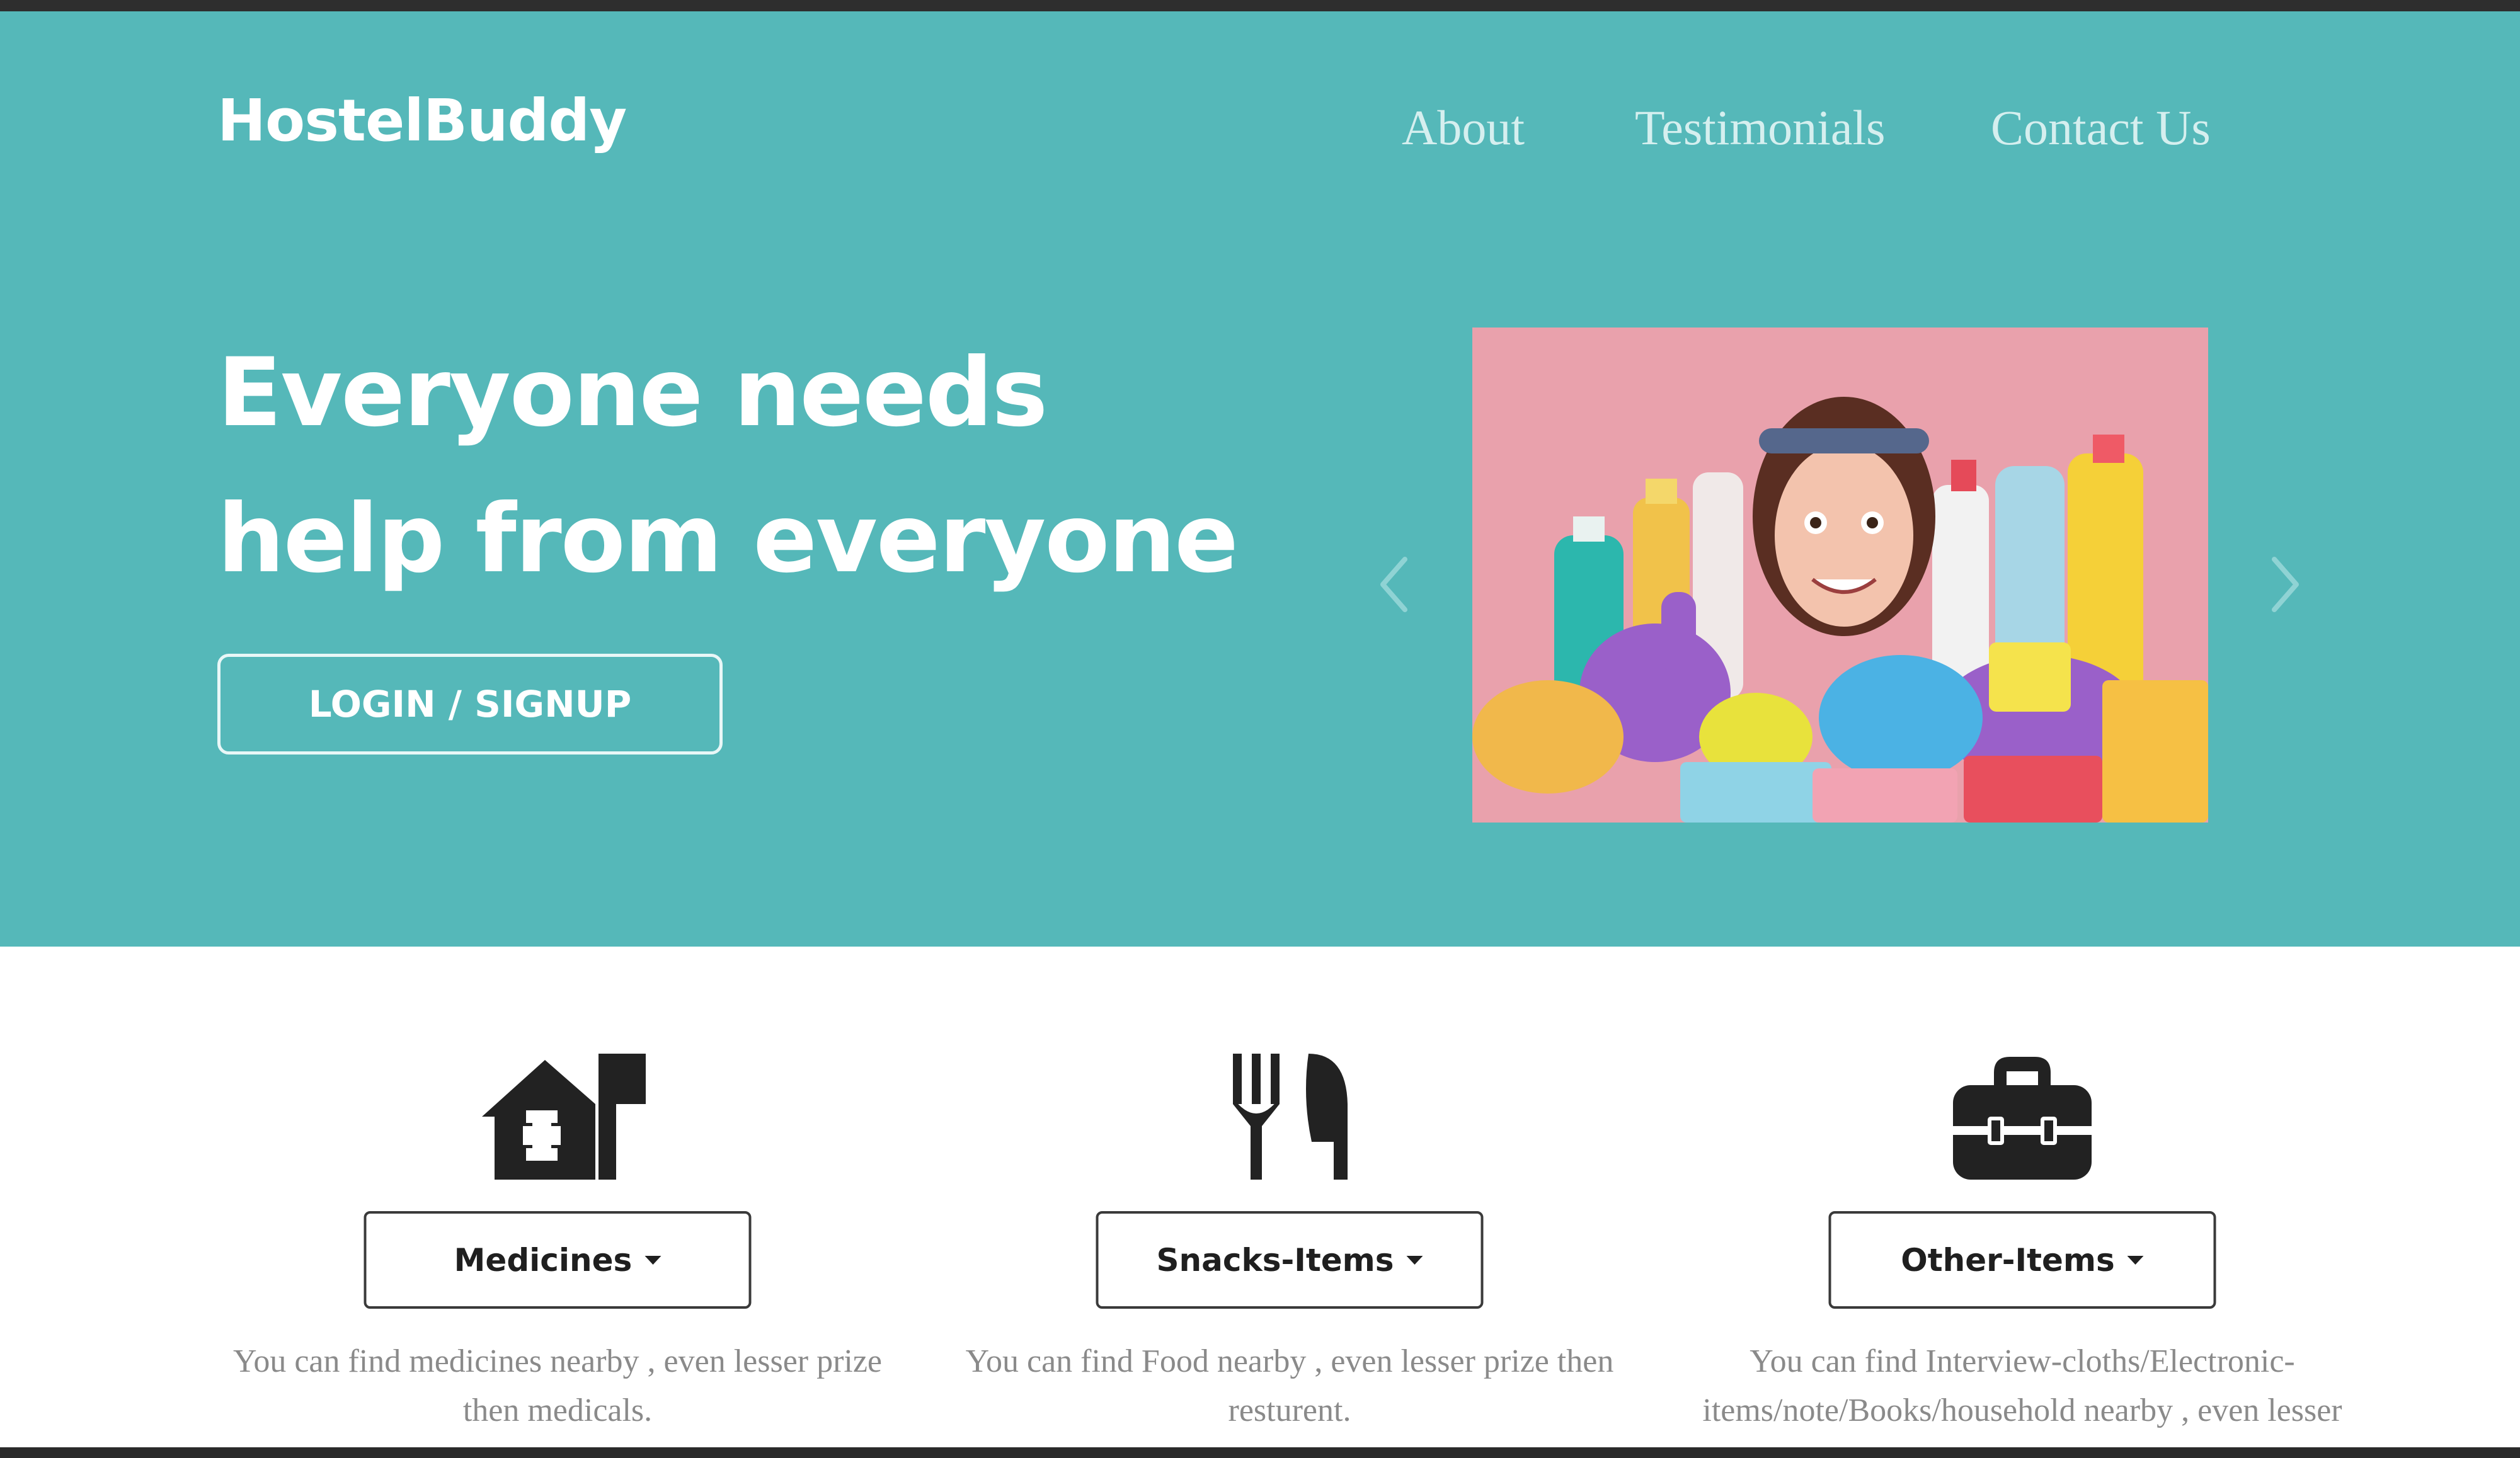 This screenshot has width=2520, height=1458. I want to click on headline-line-2: help from everyone, so click(728, 539).